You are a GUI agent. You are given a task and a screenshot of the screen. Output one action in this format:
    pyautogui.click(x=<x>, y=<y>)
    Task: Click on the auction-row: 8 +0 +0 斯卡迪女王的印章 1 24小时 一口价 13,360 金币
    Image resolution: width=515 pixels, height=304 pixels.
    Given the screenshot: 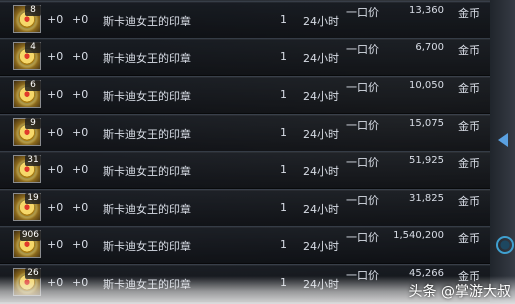 What is the action you would take?
    pyautogui.click(x=245, y=20)
    